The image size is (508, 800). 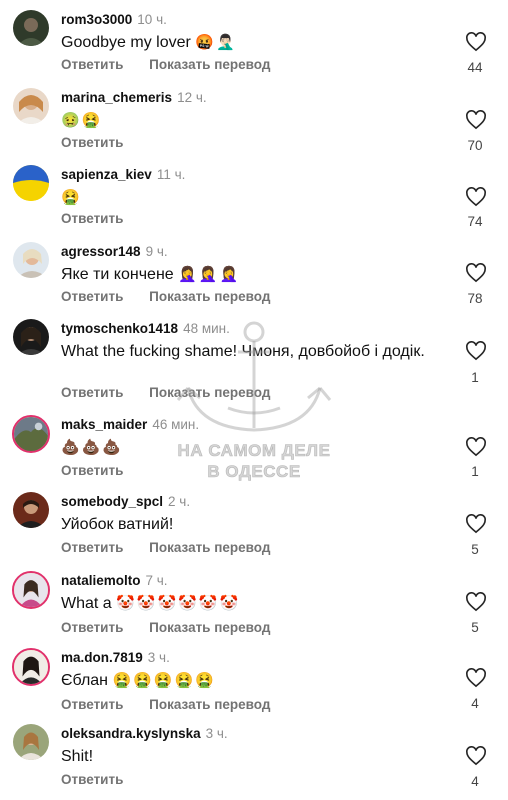 I want to click on comment-meta: ma.don.7819 3 ч., so click(x=115, y=658).